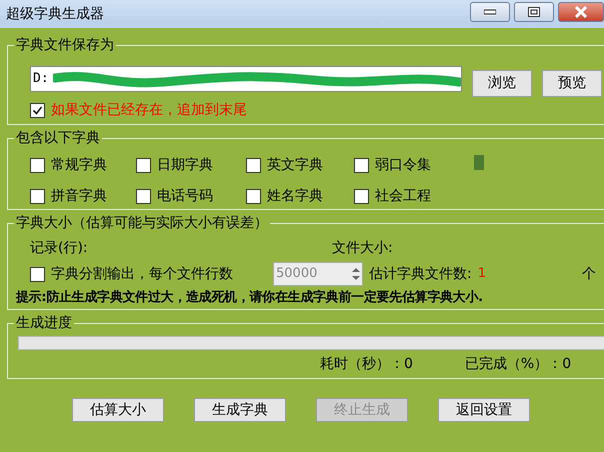  What do you see at coordinates (58, 138) in the screenshot?
I see `group-legend: 包含以下字典` at bounding box center [58, 138].